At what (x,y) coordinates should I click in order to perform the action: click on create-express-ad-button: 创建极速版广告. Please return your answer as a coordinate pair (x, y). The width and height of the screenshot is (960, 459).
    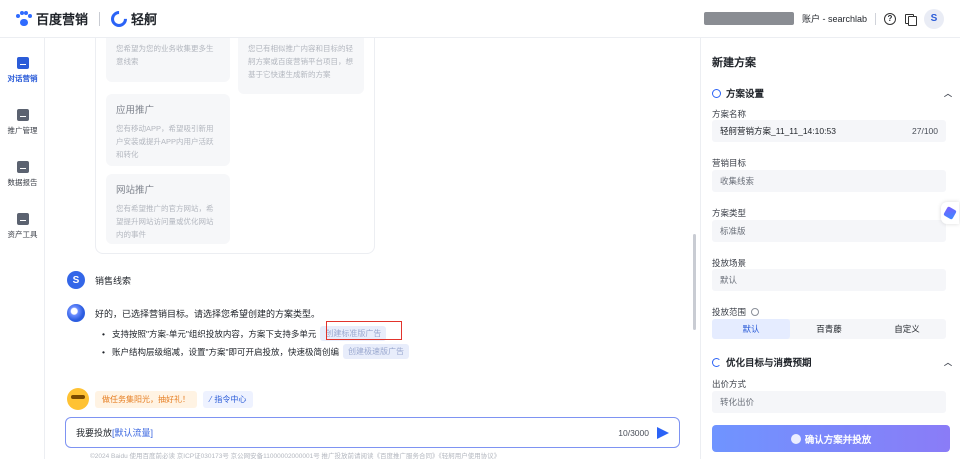
    Looking at the image, I should click on (376, 351).